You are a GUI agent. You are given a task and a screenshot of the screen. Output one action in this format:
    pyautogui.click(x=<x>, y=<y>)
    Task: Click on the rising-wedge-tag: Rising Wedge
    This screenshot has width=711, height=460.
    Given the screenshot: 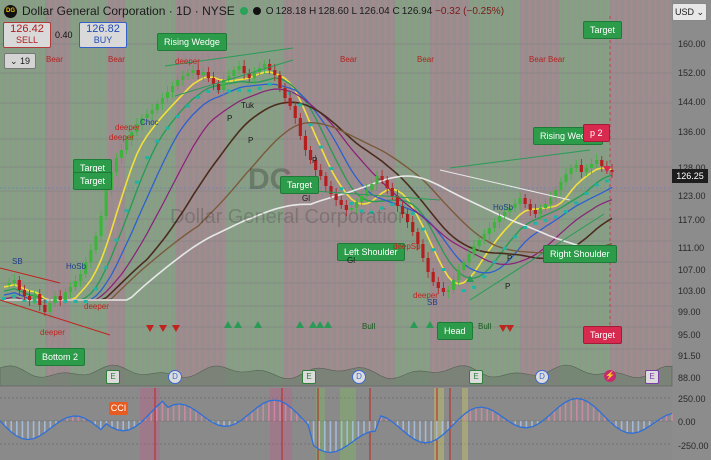 What is the action you would take?
    pyautogui.click(x=192, y=42)
    